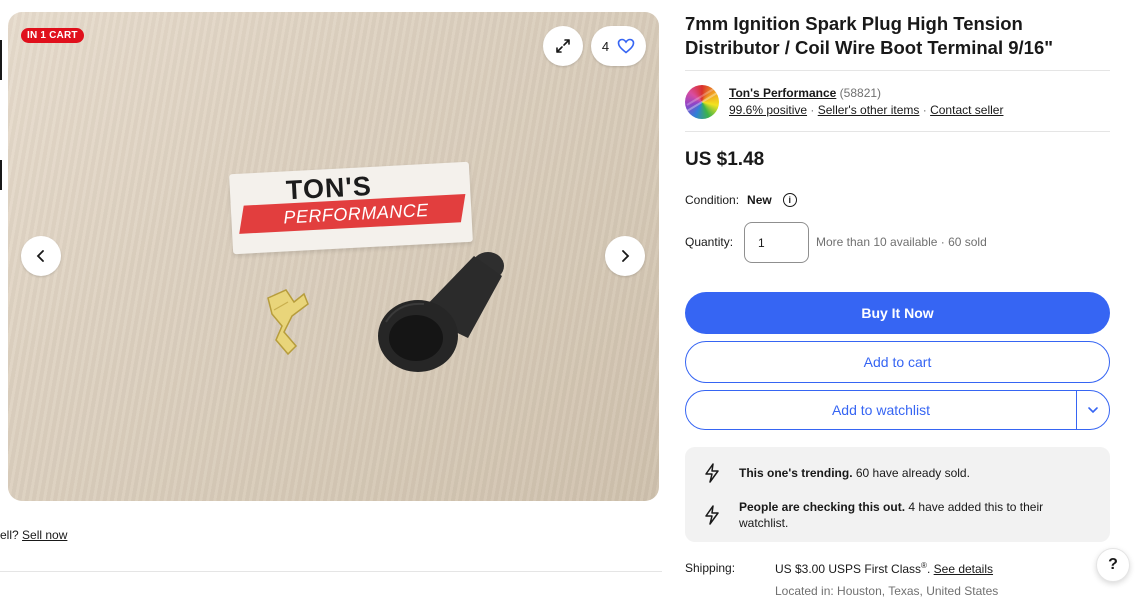  I want to click on seller-feedback-count: (58821), so click(860, 93).